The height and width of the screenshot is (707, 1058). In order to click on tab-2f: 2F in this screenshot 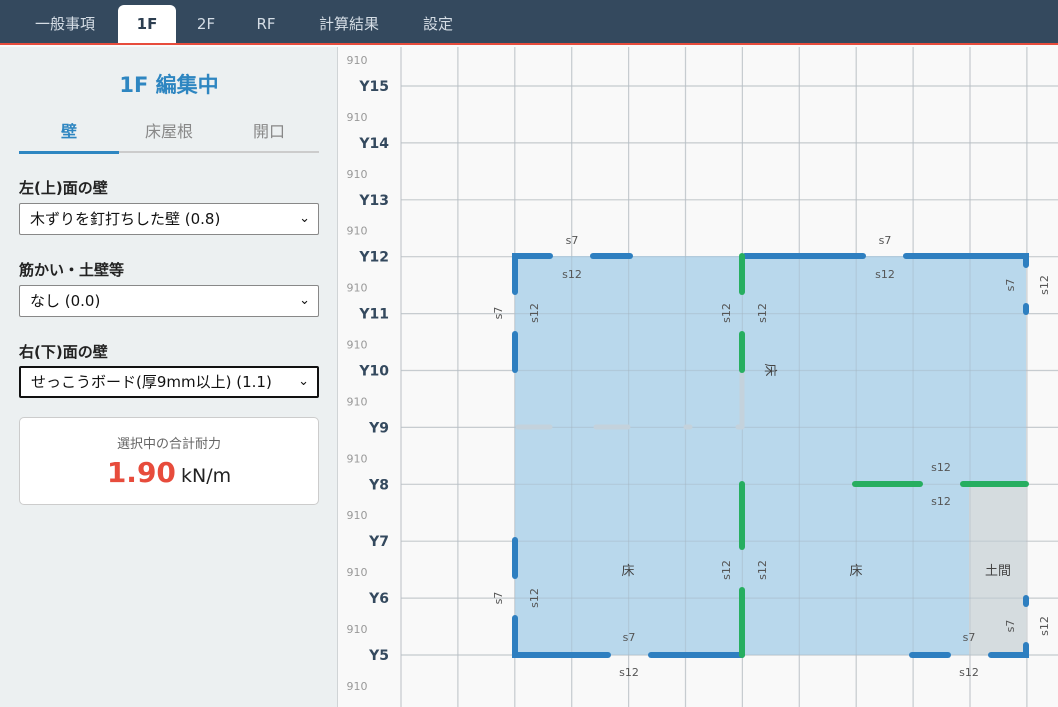, I will do `click(206, 24)`.